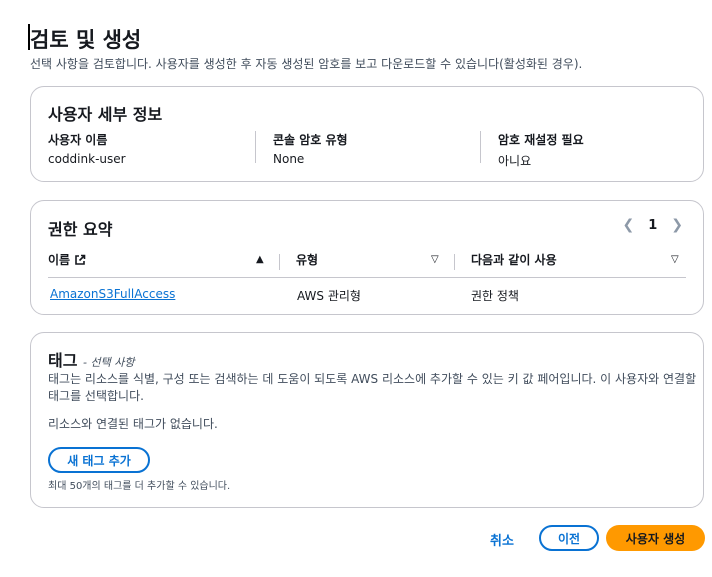  What do you see at coordinates (133, 424) in the screenshot?
I see `no-tags-message: 리소스와 연결된 태그가 없습니다.` at bounding box center [133, 424].